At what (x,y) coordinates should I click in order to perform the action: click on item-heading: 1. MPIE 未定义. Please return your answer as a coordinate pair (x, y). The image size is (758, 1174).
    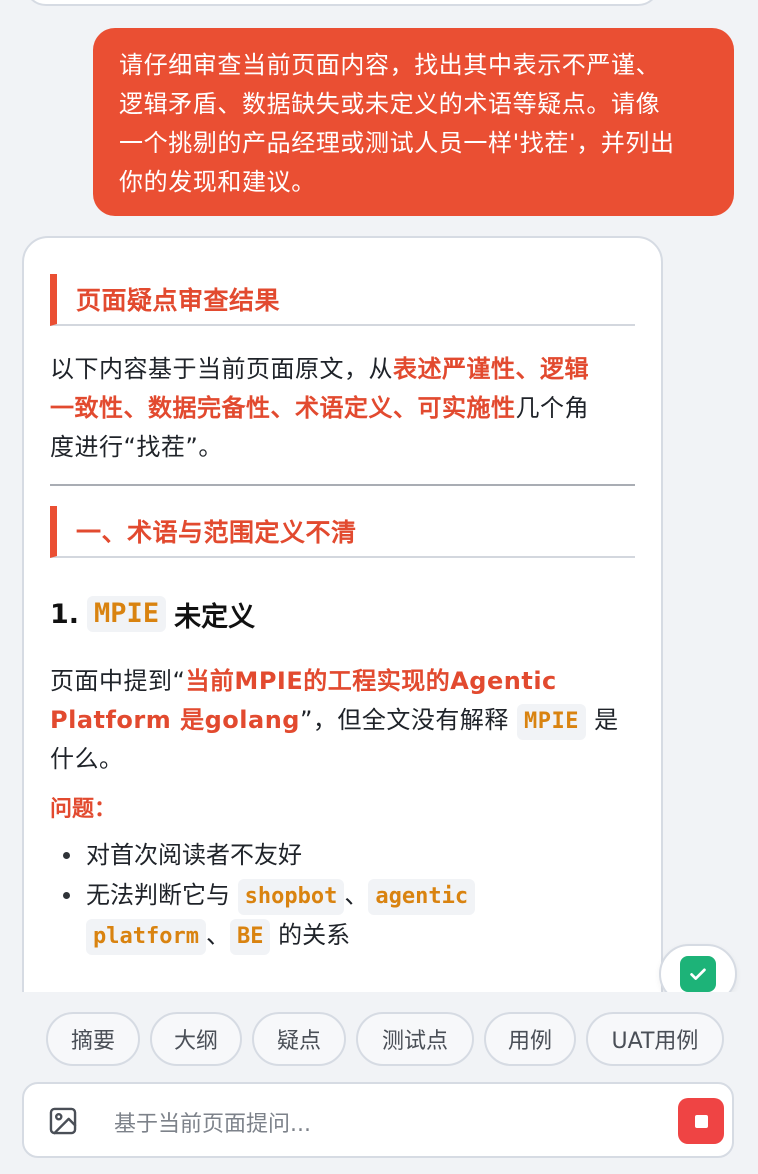
    Looking at the image, I should click on (342, 614).